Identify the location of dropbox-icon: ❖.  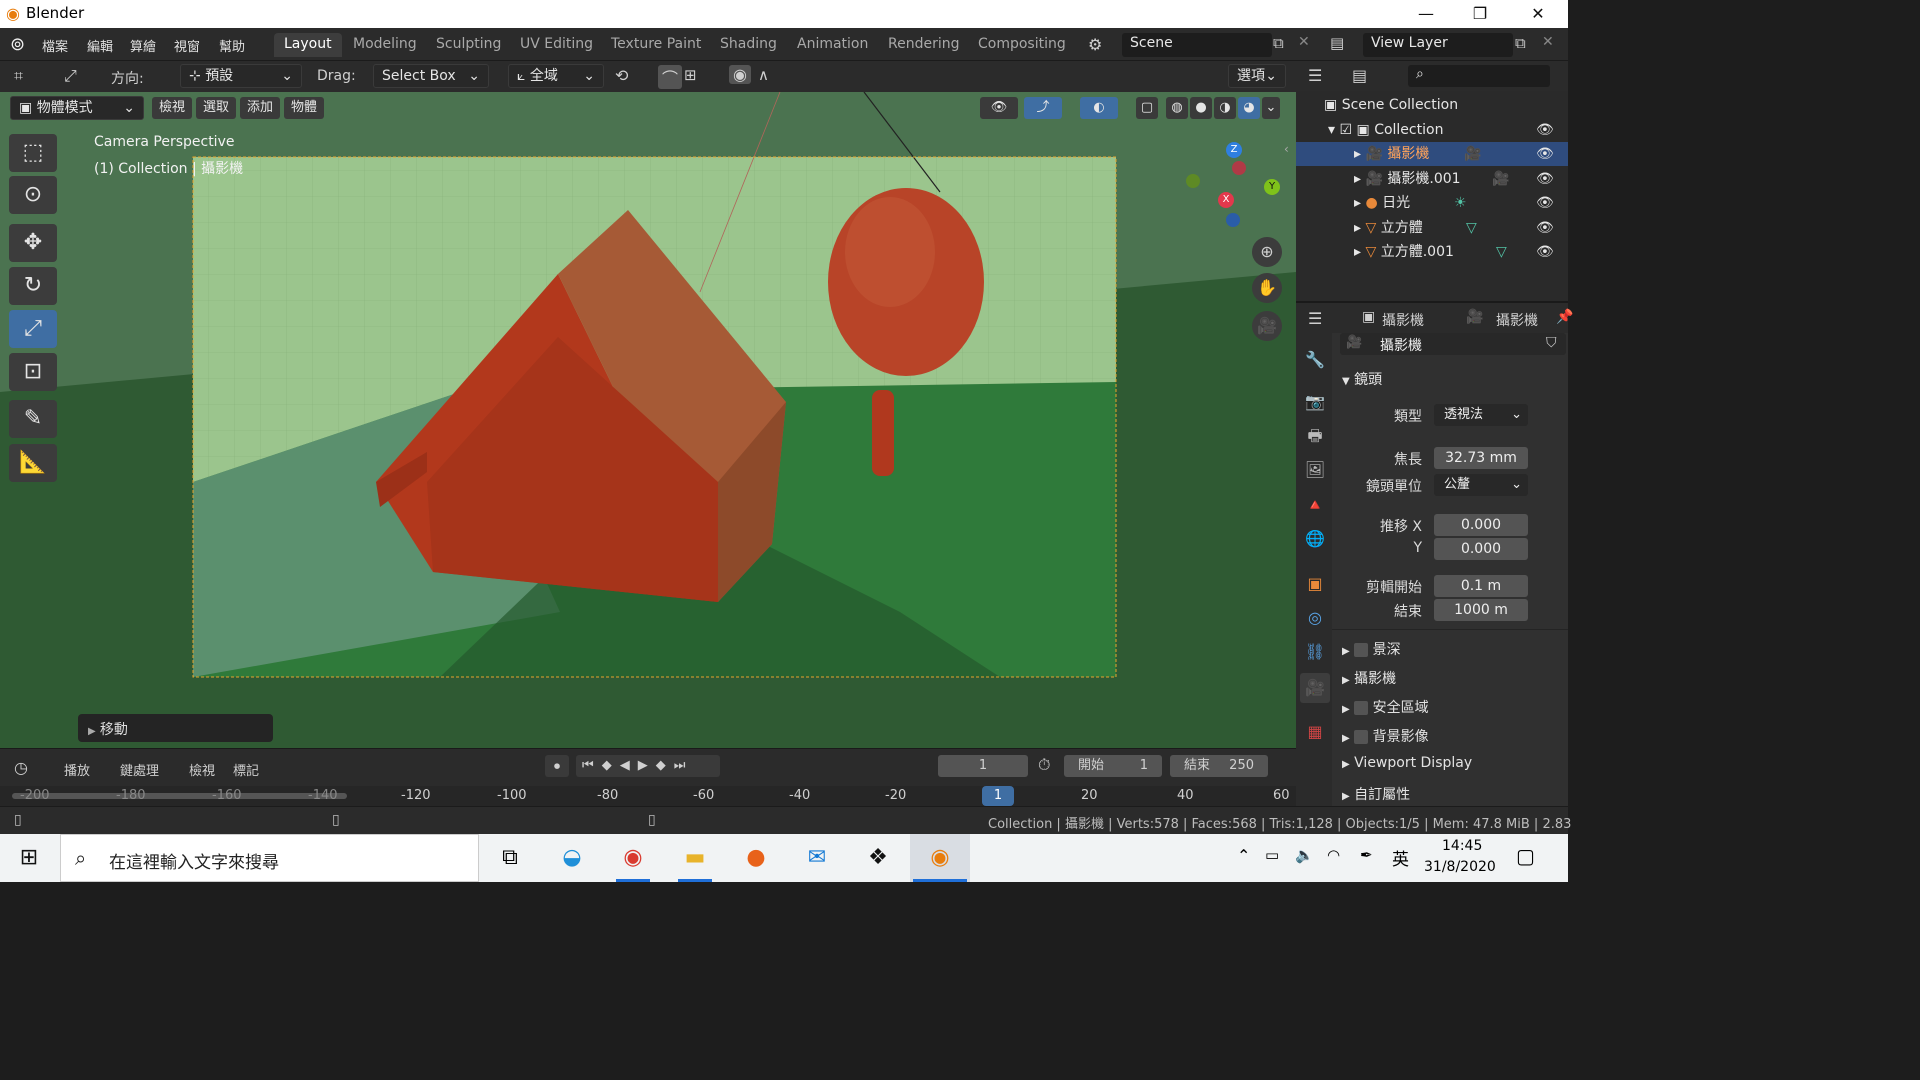
(878, 858).